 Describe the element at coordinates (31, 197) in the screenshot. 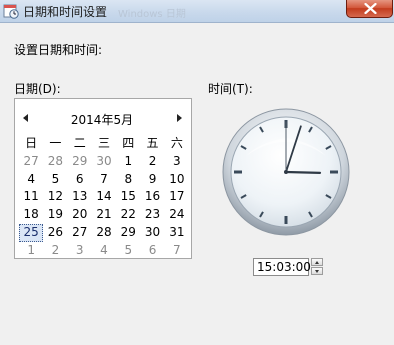

I see `calendar-day: 11` at that location.